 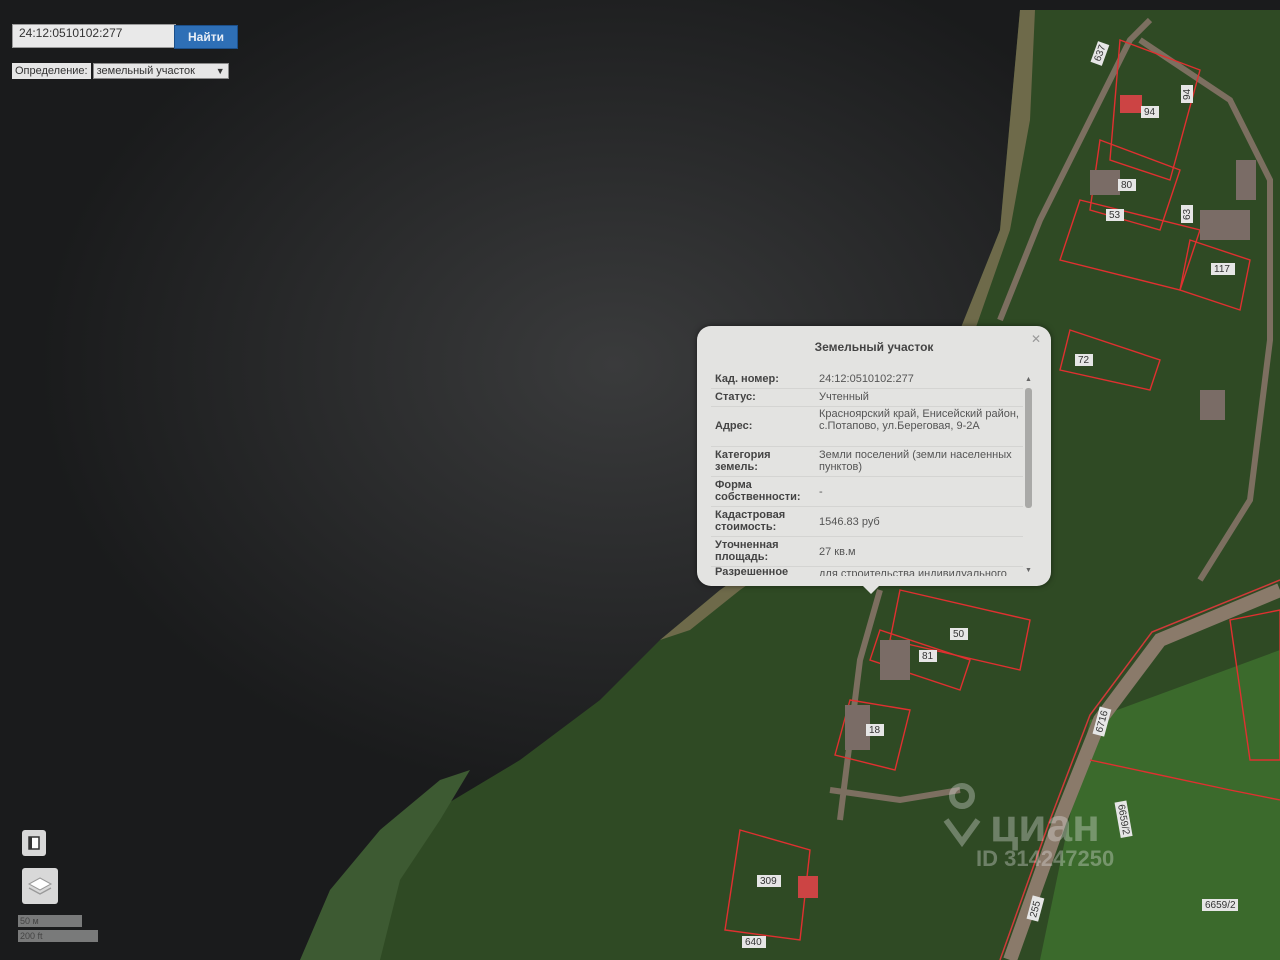 I want to click on definition-label: Определение:, so click(x=51, y=71).